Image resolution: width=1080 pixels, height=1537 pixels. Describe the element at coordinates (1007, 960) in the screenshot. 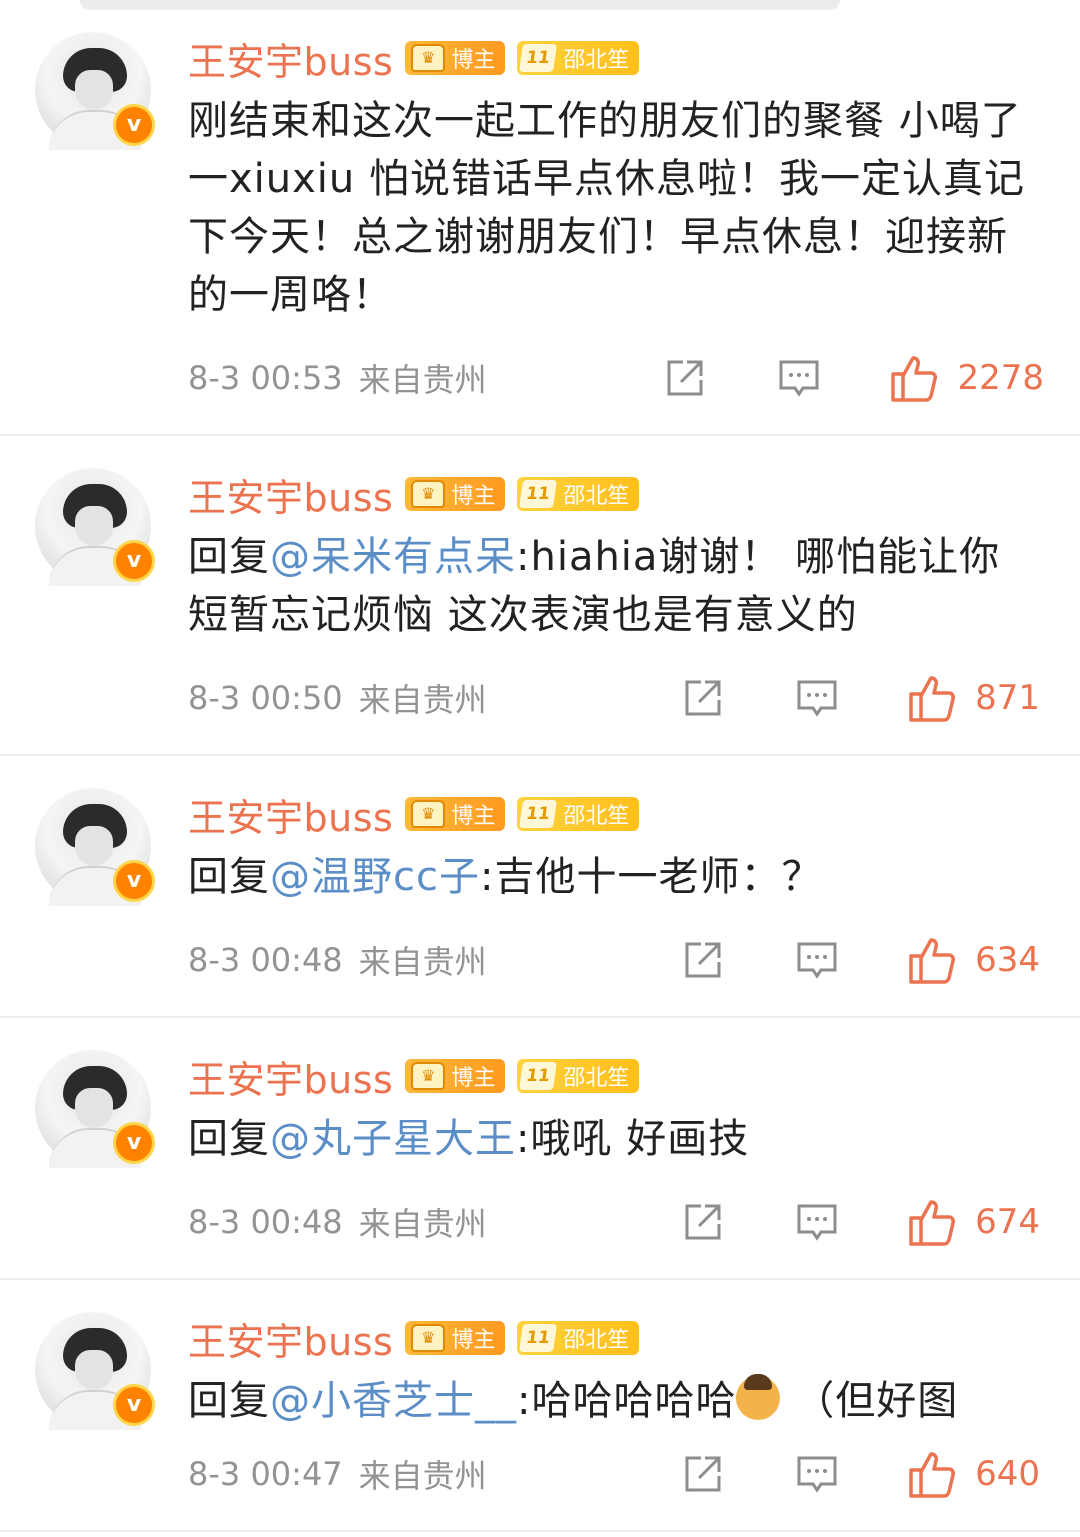

I see `like-count: 634` at that location.